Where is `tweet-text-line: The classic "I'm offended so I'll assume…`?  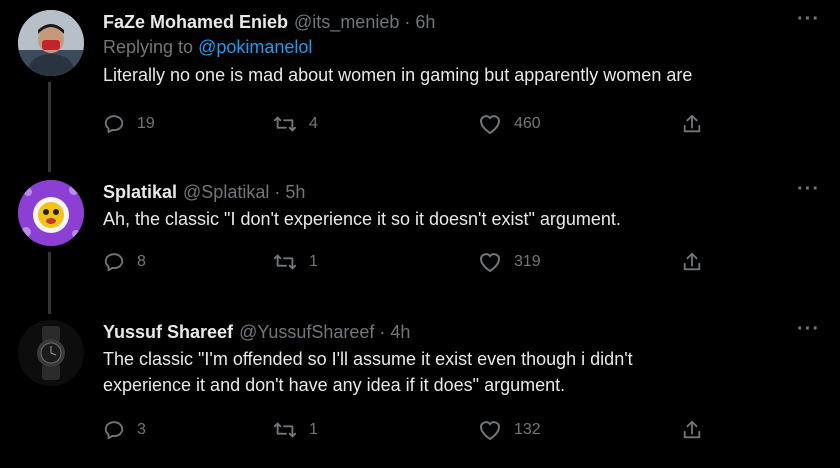
tweet-text-line: The classic "I'm offended so I'll assume… is located at coordinates (368, 359).